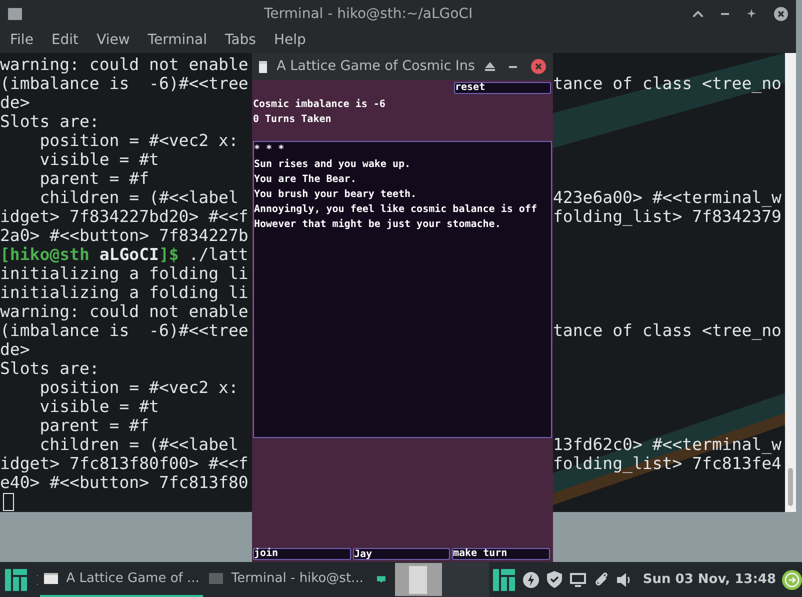 The height and width of the screenshot is (597, 802). I want to click on log-line: You are The Bear., so click(306, 180).